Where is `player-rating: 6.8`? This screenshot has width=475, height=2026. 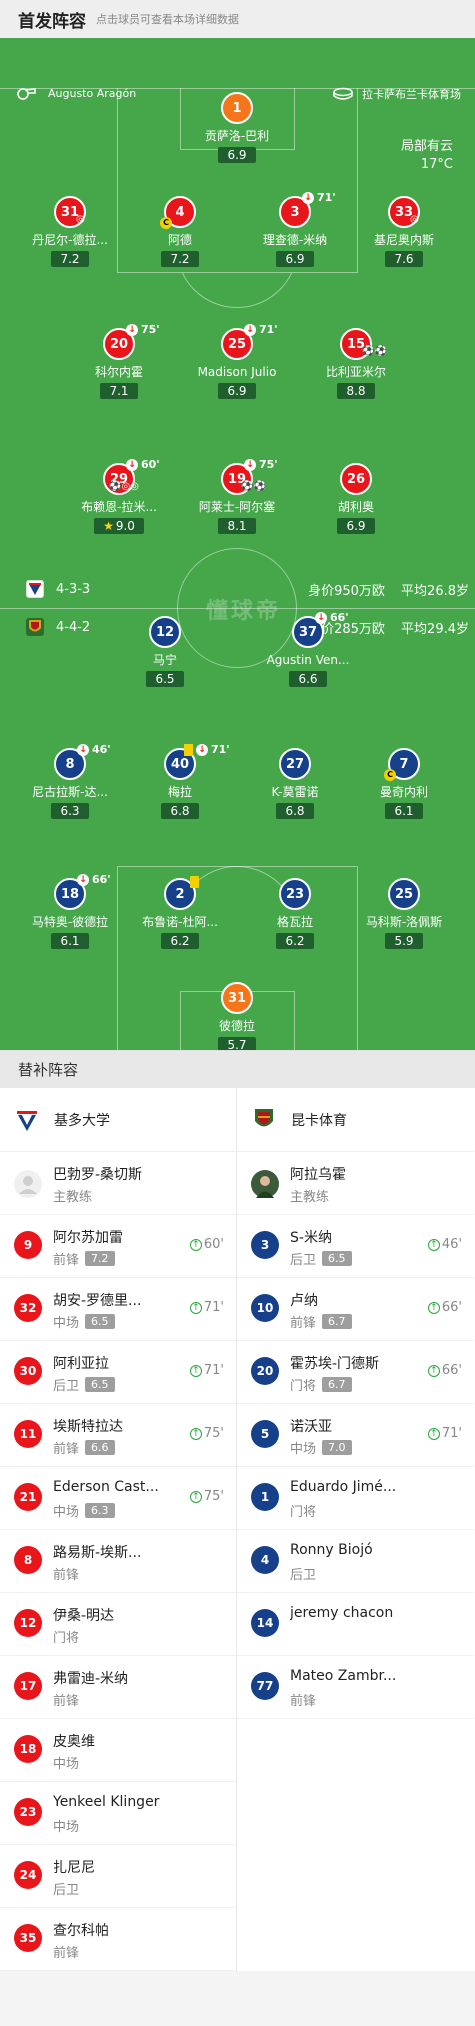
player-rating: 6.8 is located at coordinates (295, 811).